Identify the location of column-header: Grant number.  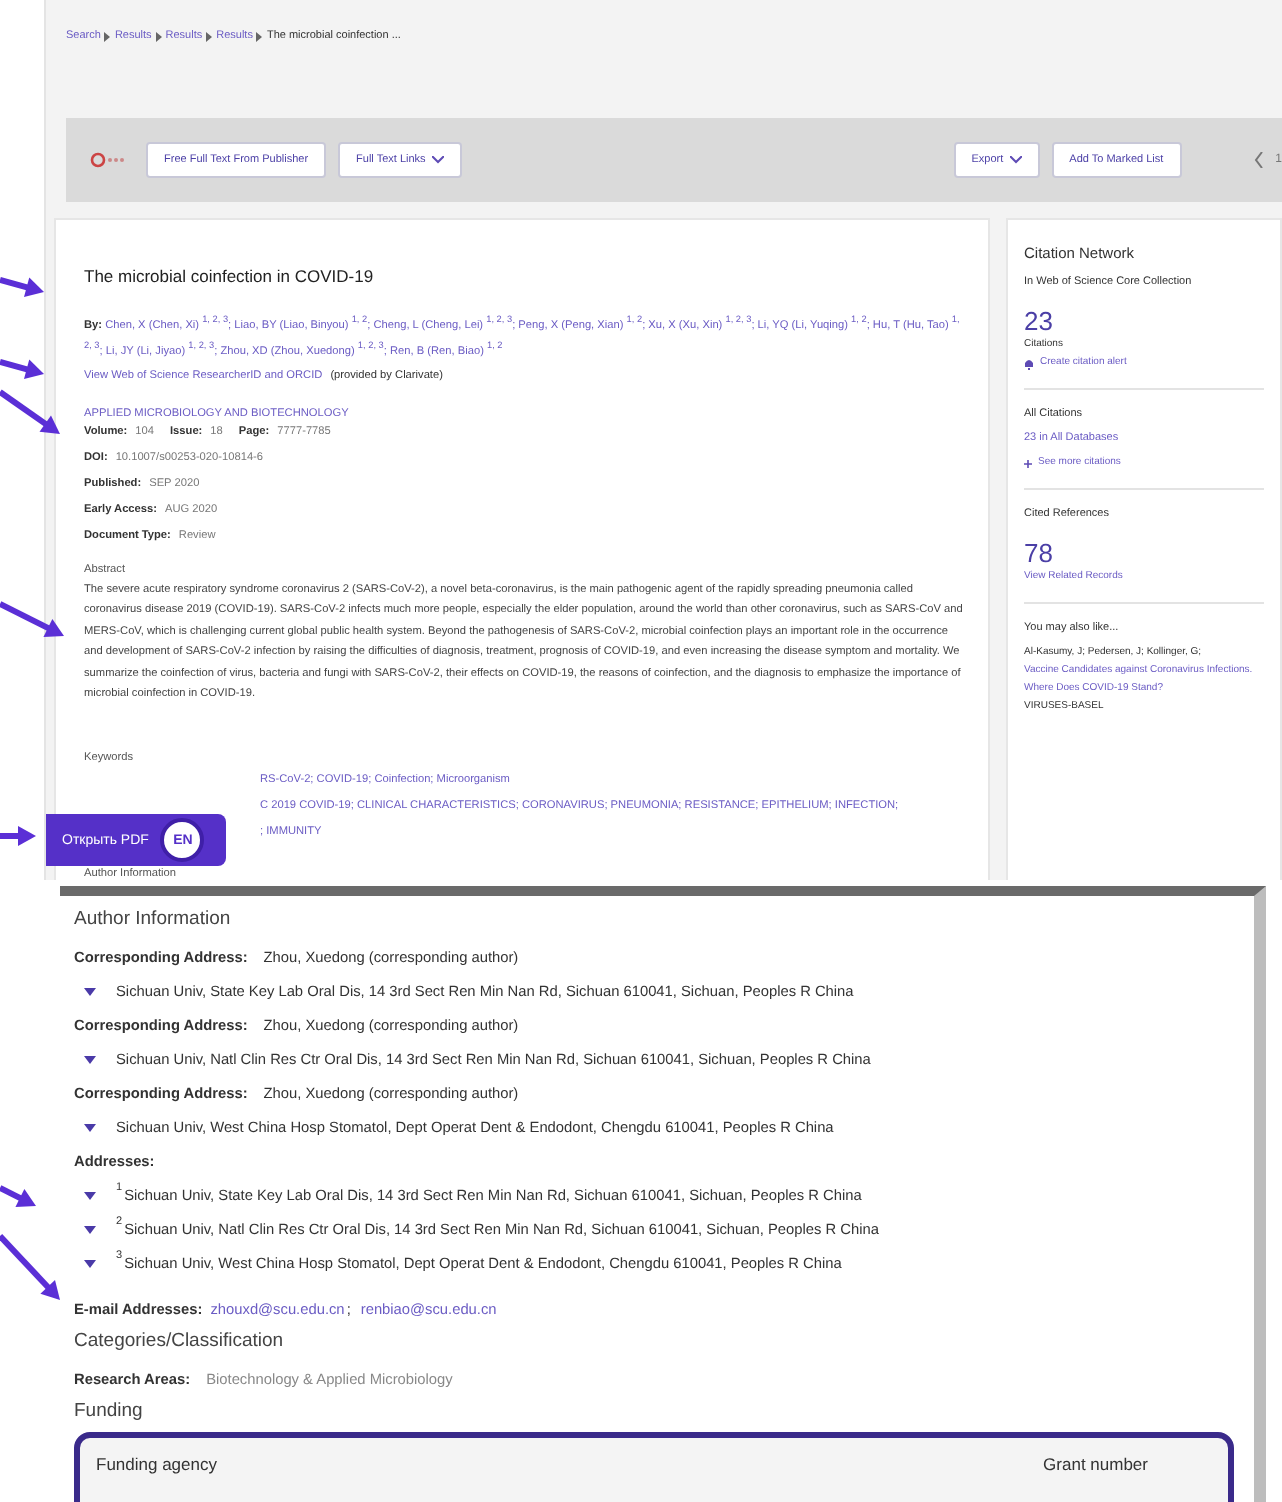
(1095, 1464).